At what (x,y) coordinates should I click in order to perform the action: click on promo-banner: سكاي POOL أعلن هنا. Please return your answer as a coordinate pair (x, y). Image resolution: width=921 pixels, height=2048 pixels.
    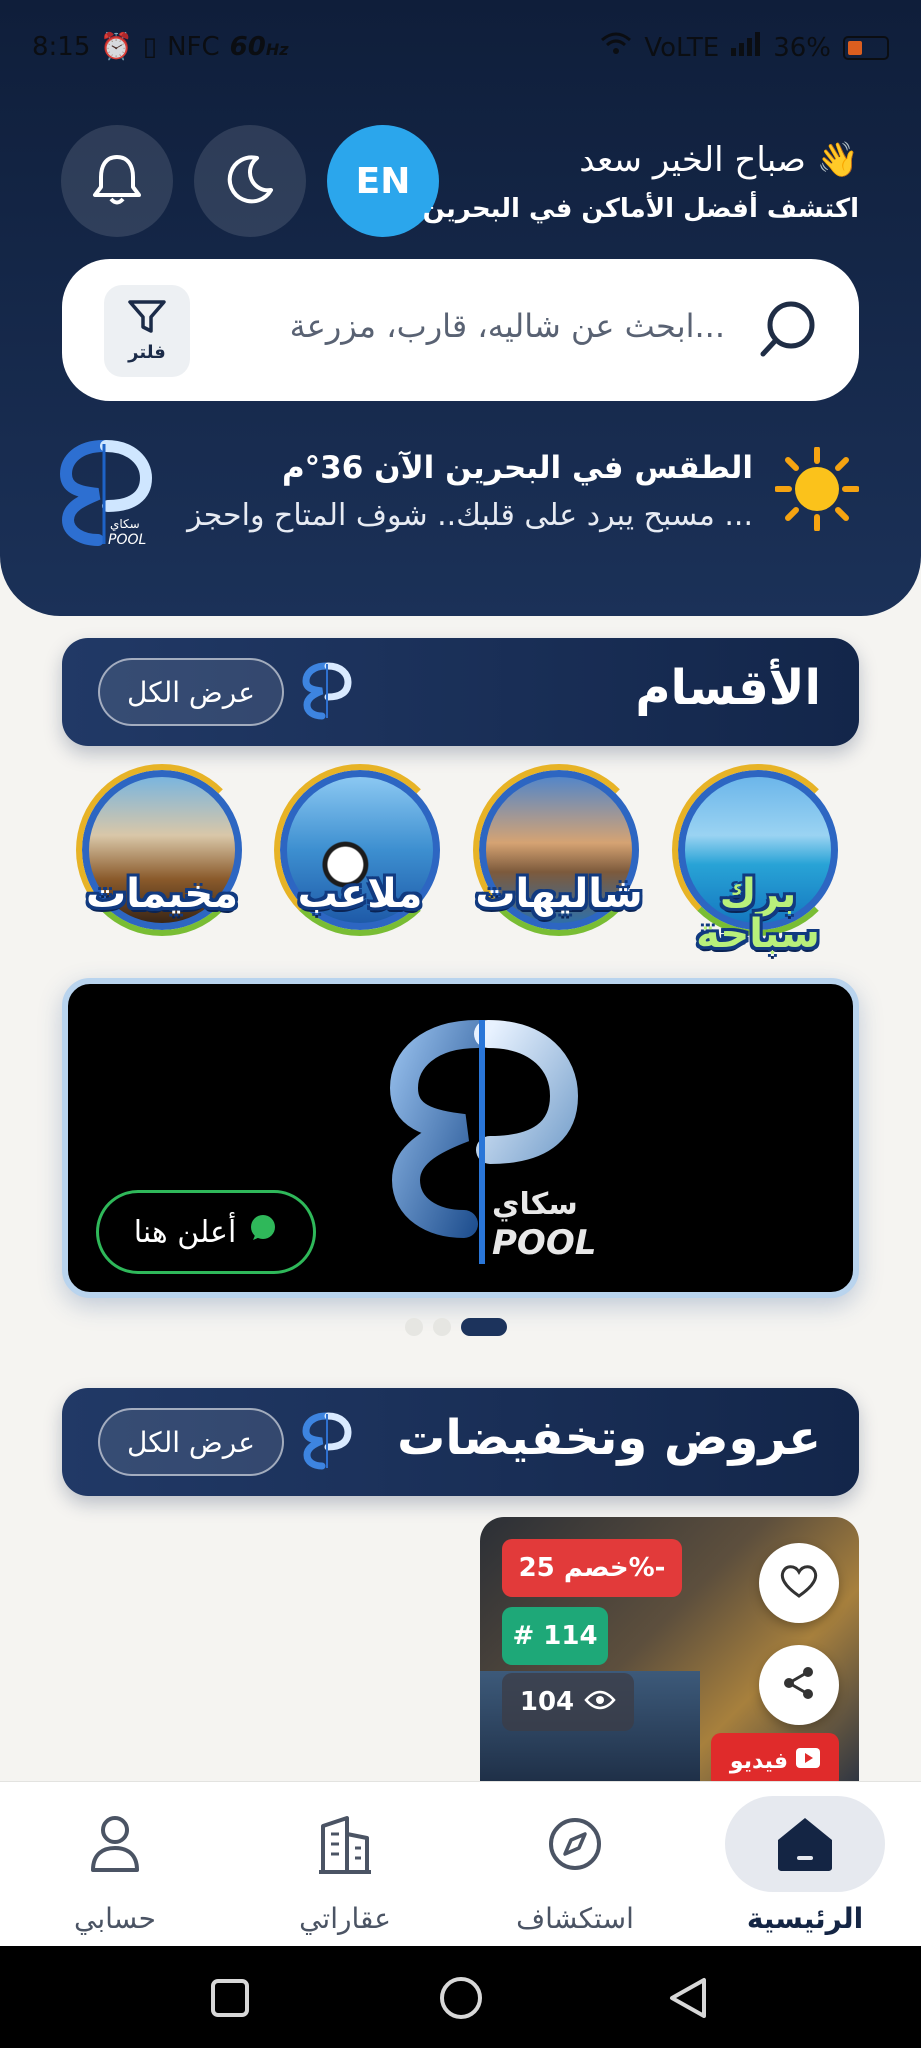
    Looking at the image, I should click on (460, 1138).